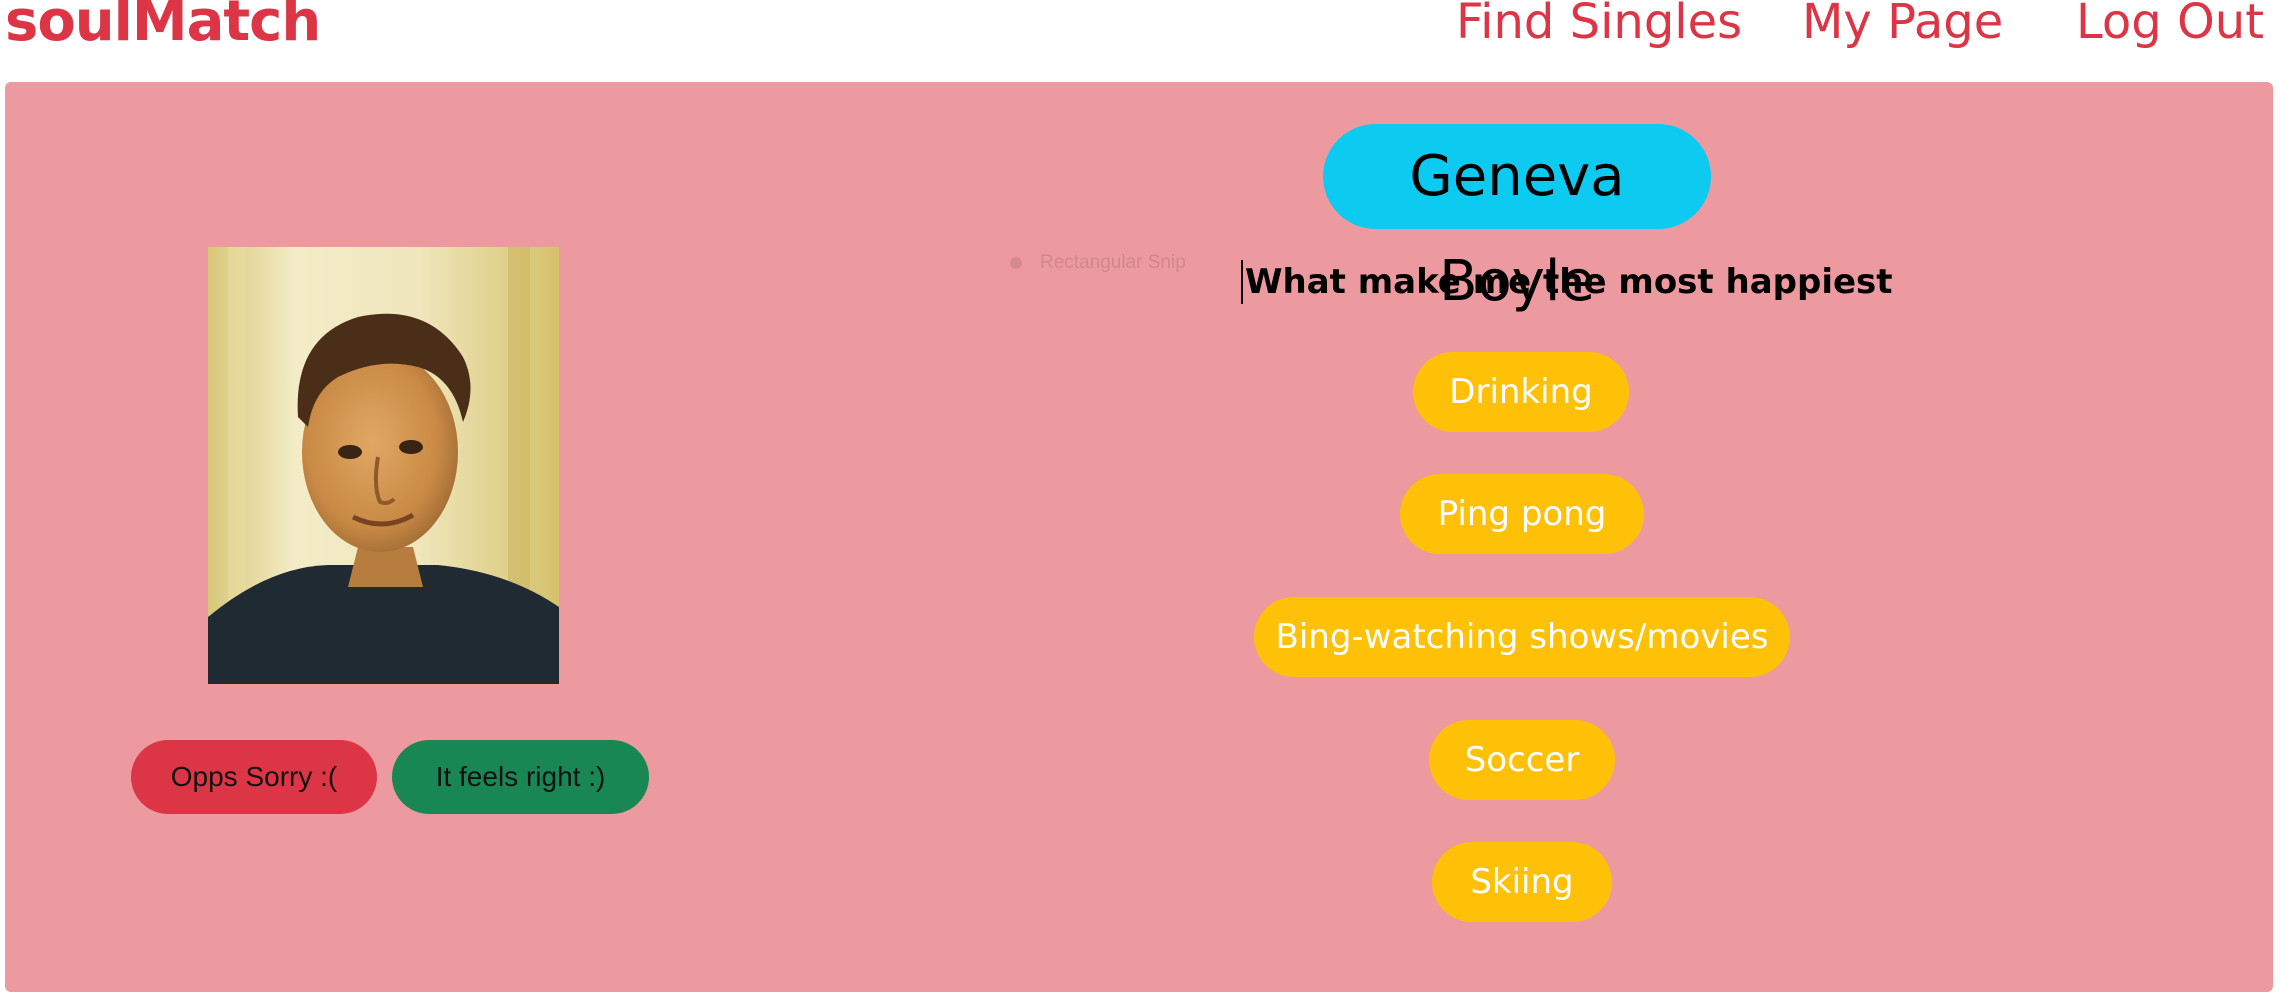 The height and width of the screenshot is (995, 2280). What do you see at coordinates (1569, 282) in the screenshot?
I see `interests-heading: What make me the most happiest` at bounding box center [1569, 282].